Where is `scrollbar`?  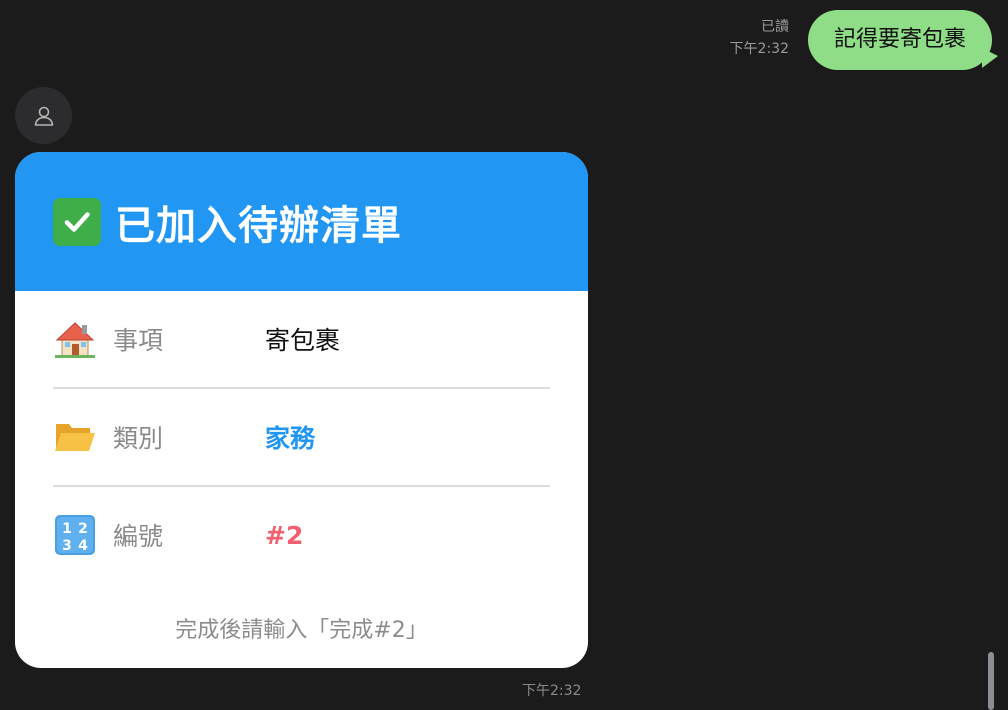
scrollbar is located at coordinates (991, 681).